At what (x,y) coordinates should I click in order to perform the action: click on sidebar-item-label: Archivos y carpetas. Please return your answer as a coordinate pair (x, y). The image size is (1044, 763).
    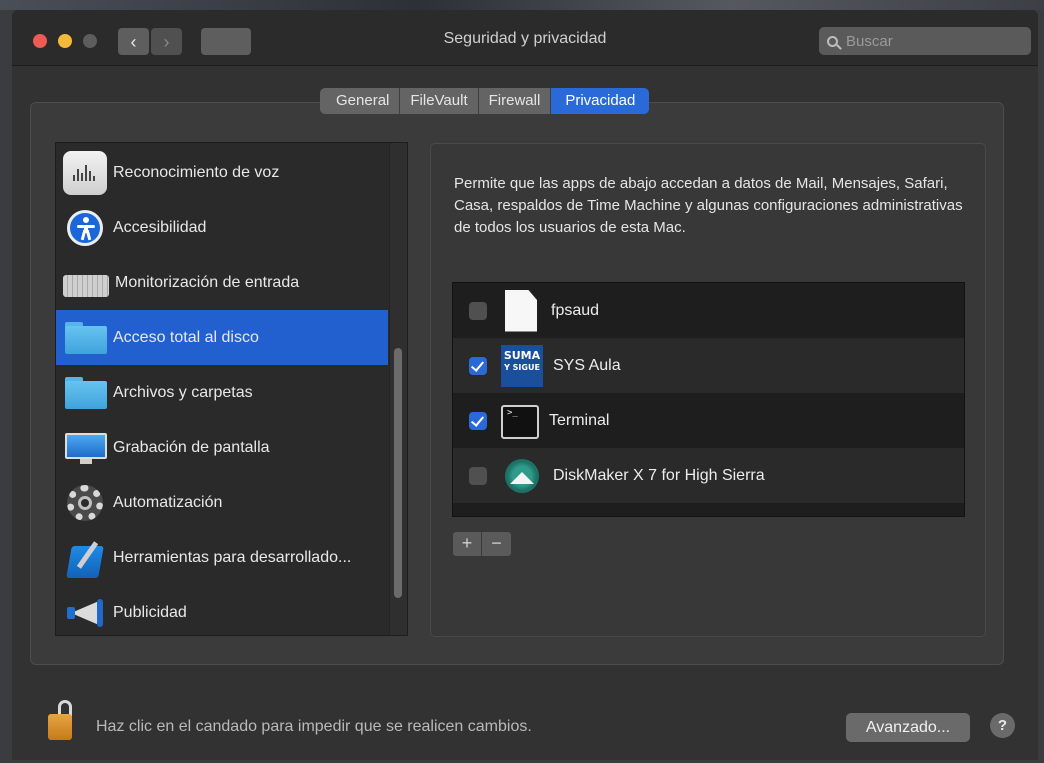
    Looking at the image, I should click on (183, 392).